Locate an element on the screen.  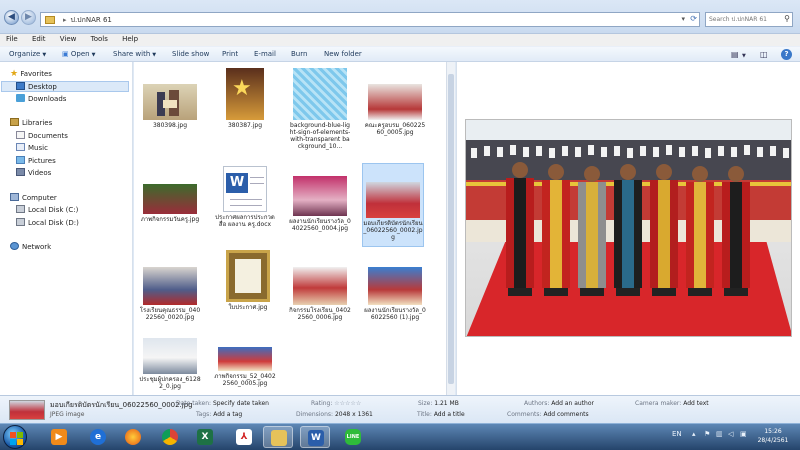
comments-value: Add comments is located at coordinates (565, 414).